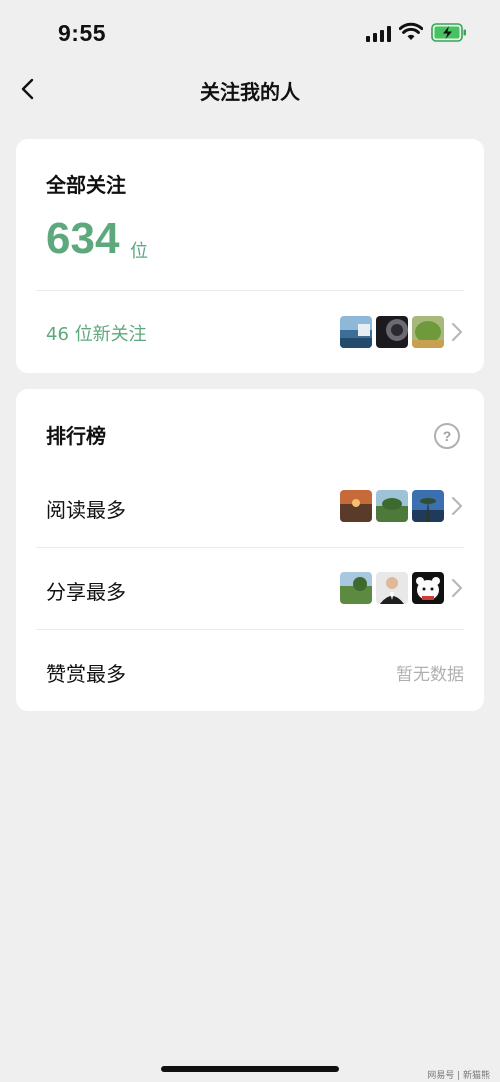 The height and width of the screenshot is (1082, 500). I want to click on battery-charging-icon, so click(448, 32).